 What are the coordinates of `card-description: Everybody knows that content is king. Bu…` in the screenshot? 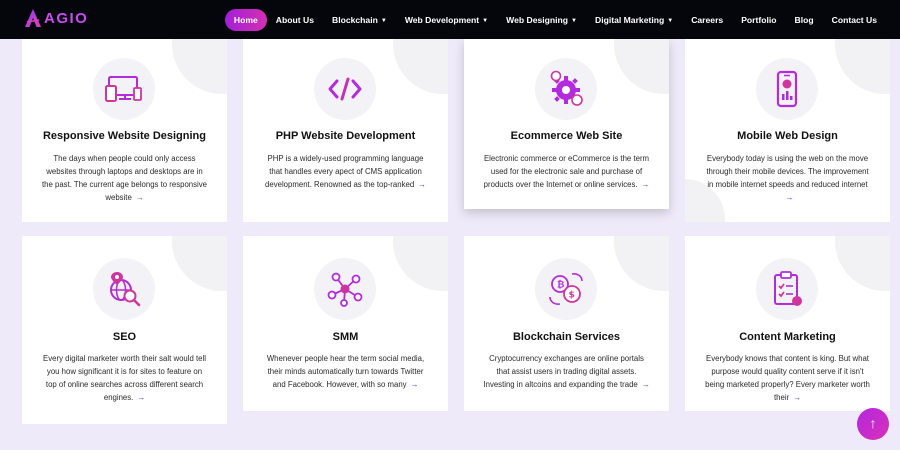 It's located at (787, 378).